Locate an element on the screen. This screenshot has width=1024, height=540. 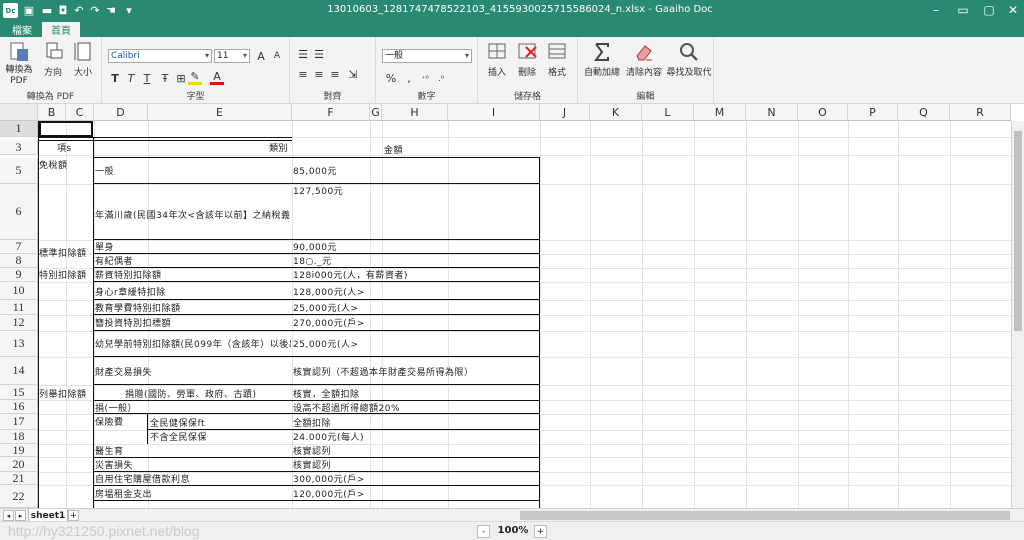
column-header-o: O is located at coordinates (823, 112).